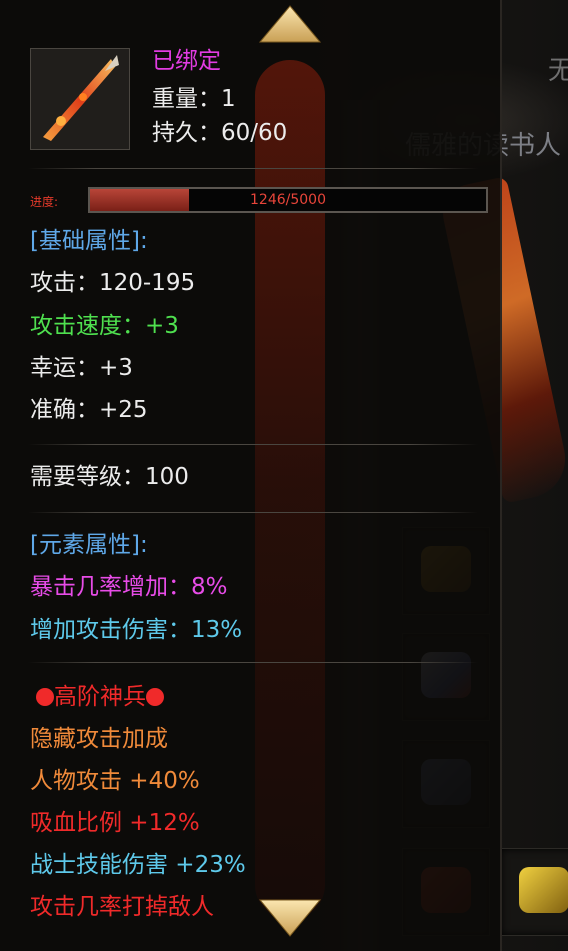 The height and width of the screenshot is (951, 568). I want to click on crit-row: 暴击几率增加：8%, so click(129, 587).